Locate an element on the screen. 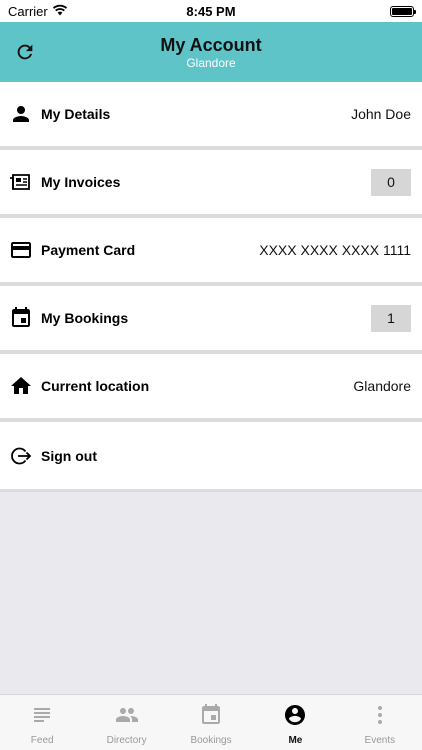 The image size is (422, 750). feed-icon is located at coordinates (42, 715).